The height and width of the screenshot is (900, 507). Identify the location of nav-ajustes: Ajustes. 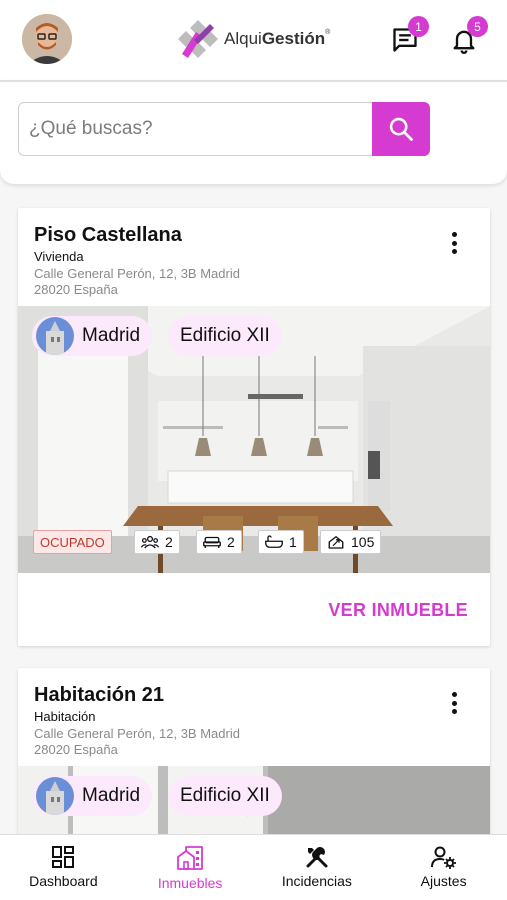
(443, 867).